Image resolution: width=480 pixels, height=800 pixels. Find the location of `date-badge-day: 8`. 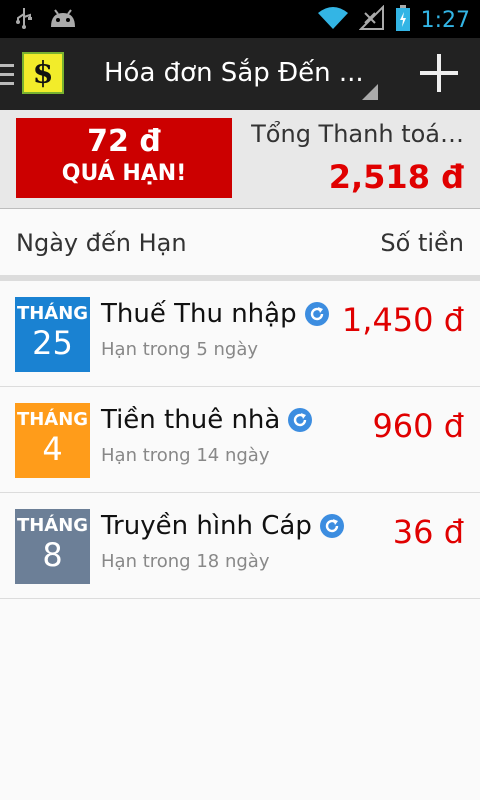

date-badge-day: 8 is located at coordinates (52, 555).